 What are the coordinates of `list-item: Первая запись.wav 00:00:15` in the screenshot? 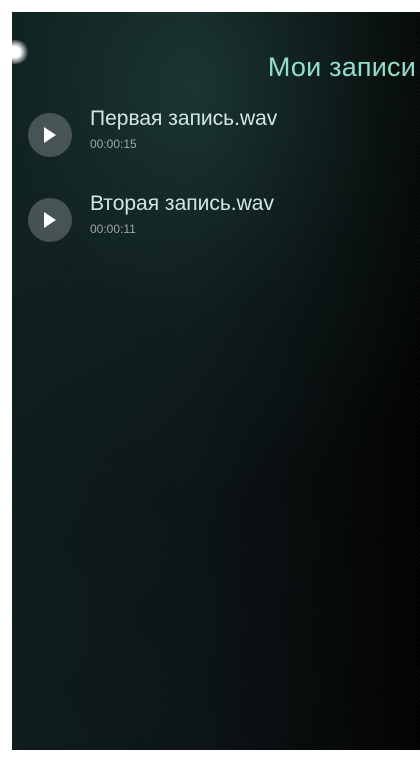 It's located at (216, 137).